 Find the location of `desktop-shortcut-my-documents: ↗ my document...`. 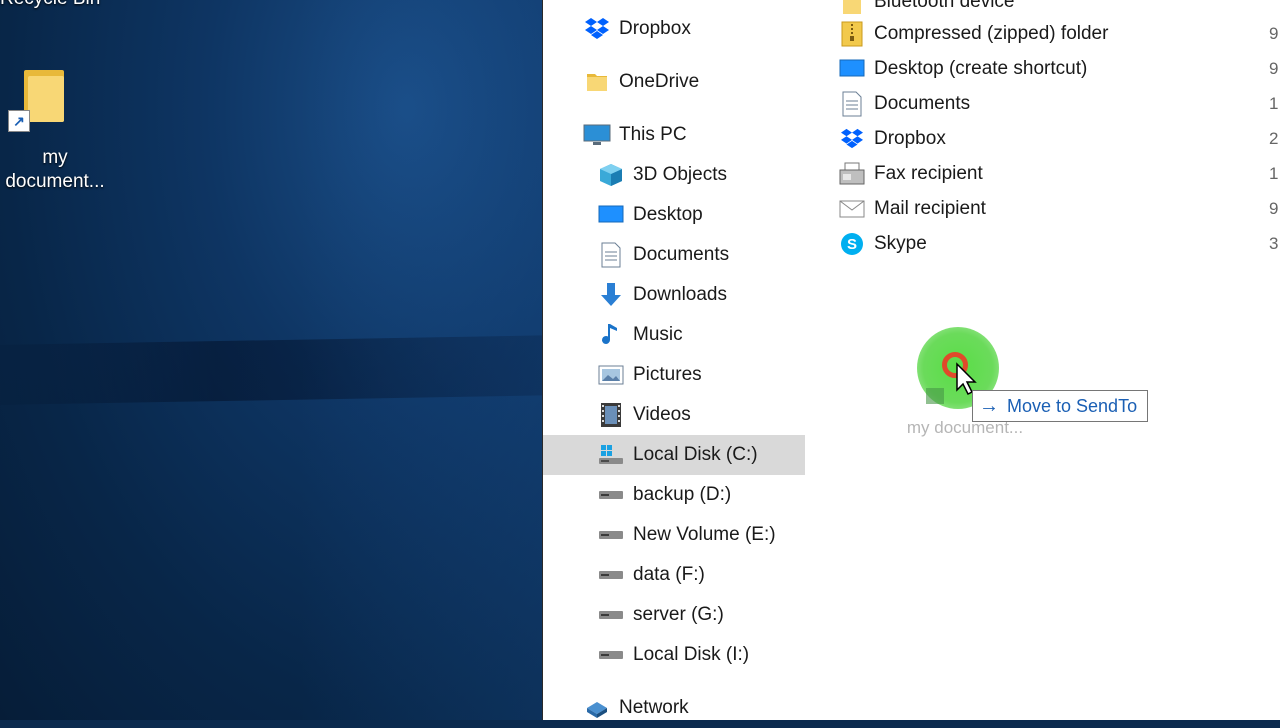

desktop-shortcut-my-documents: ↗ my document... is located at coordinates (55, 130).